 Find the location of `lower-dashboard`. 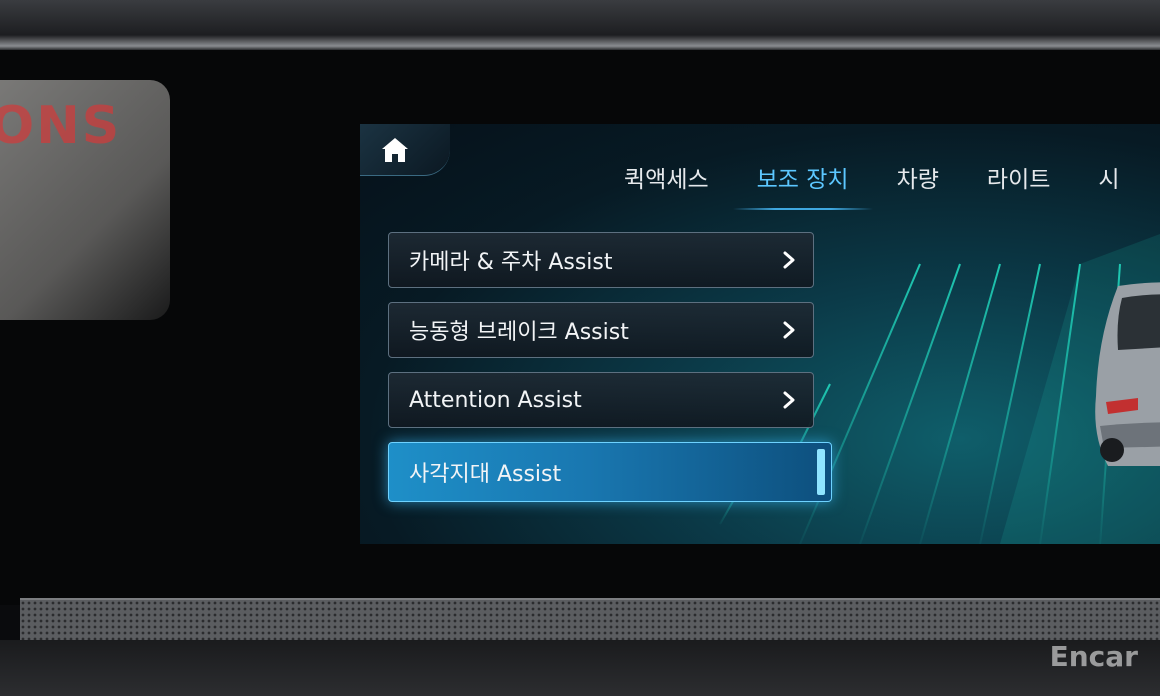

lower-dashboard is located at coordinates (580, 668).